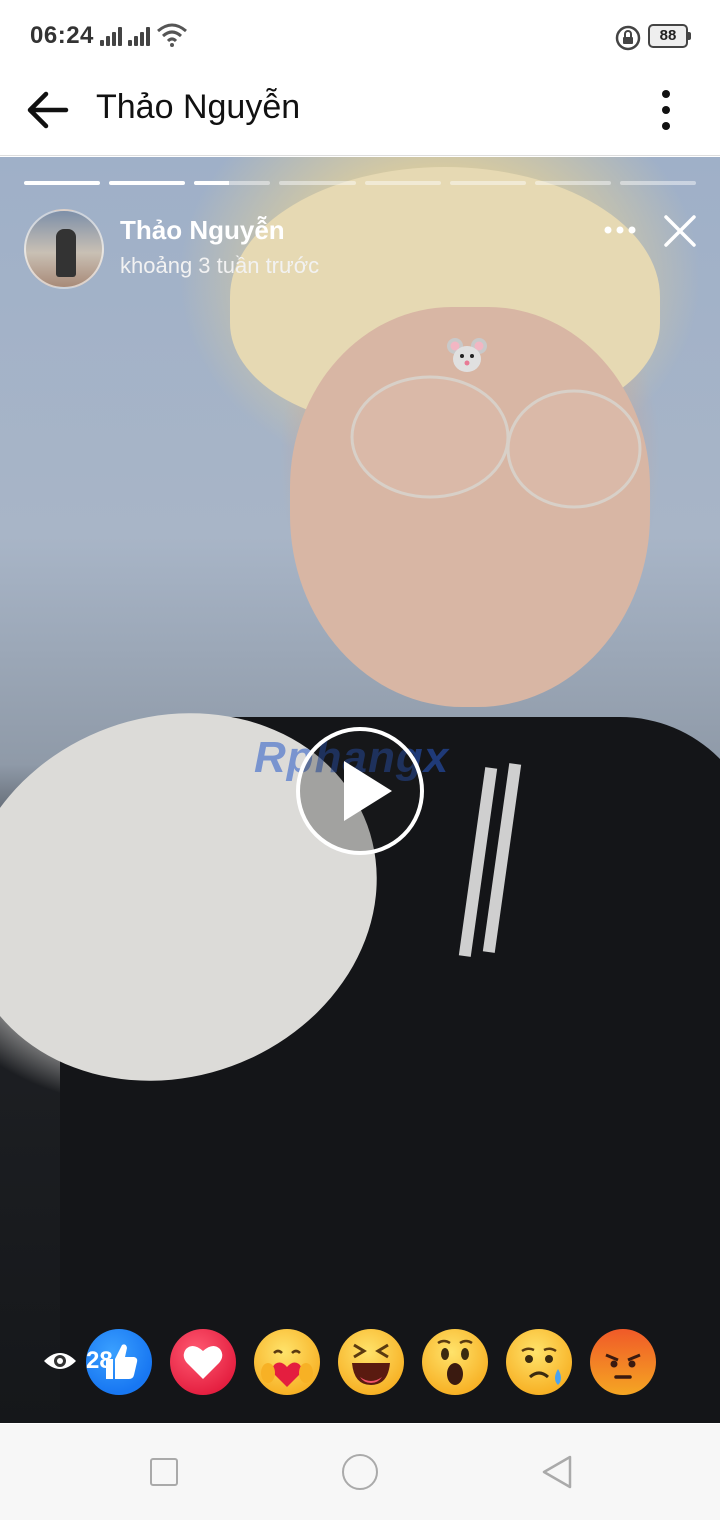  Describe the element at coordinates (203, 1362) in the screenshot. I see `love-reaction-icon` at that location.